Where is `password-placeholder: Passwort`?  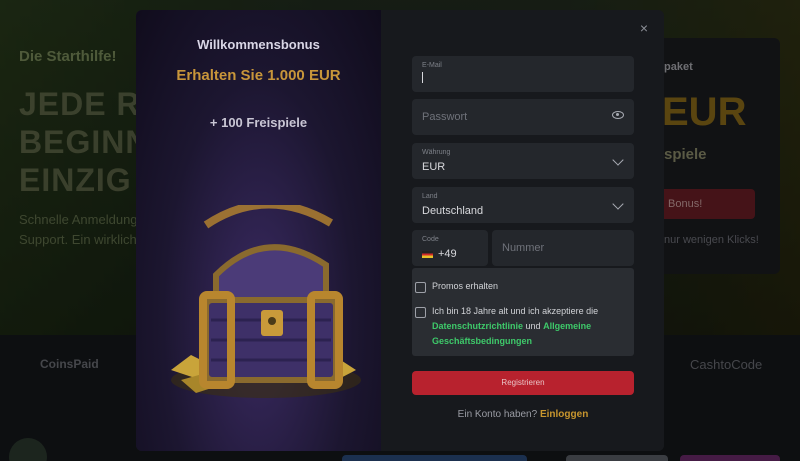
password-placeholder: Passwort is located at coordinates (445, 117).